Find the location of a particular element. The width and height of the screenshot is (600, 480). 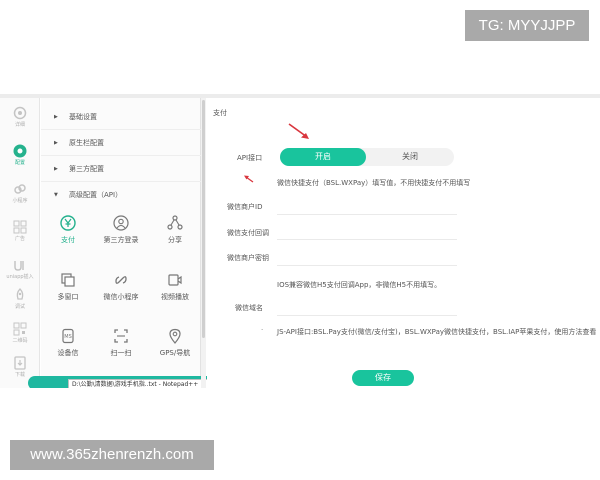

rail-item-label: 小程序 is located at coordinates (20, 201).